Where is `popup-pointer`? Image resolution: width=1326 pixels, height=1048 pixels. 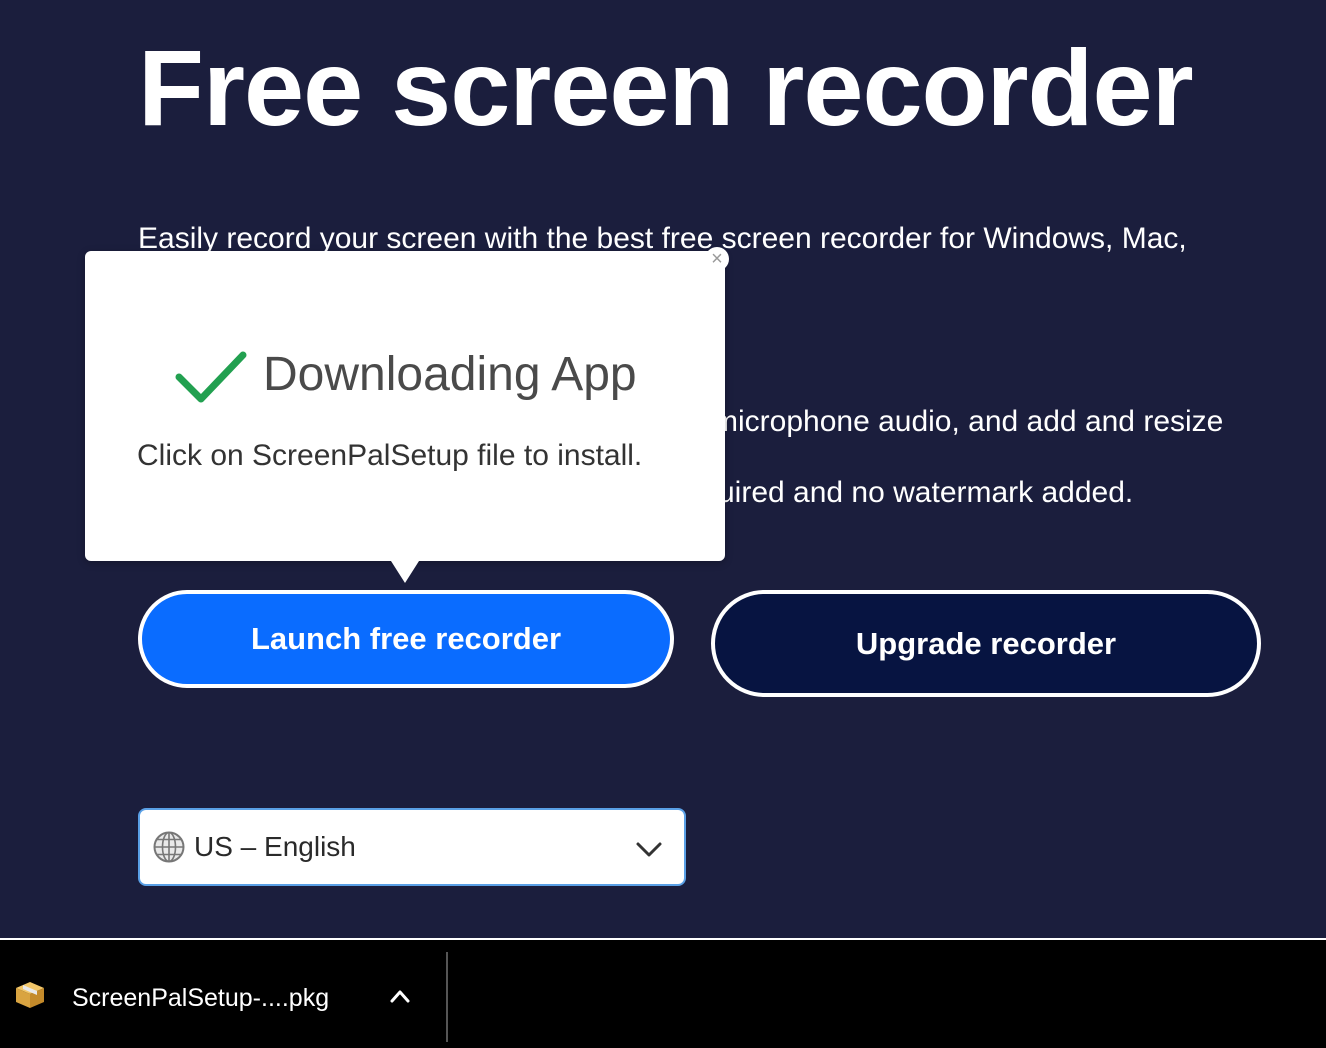 popup-pointer is located at coordinates (405, 572).